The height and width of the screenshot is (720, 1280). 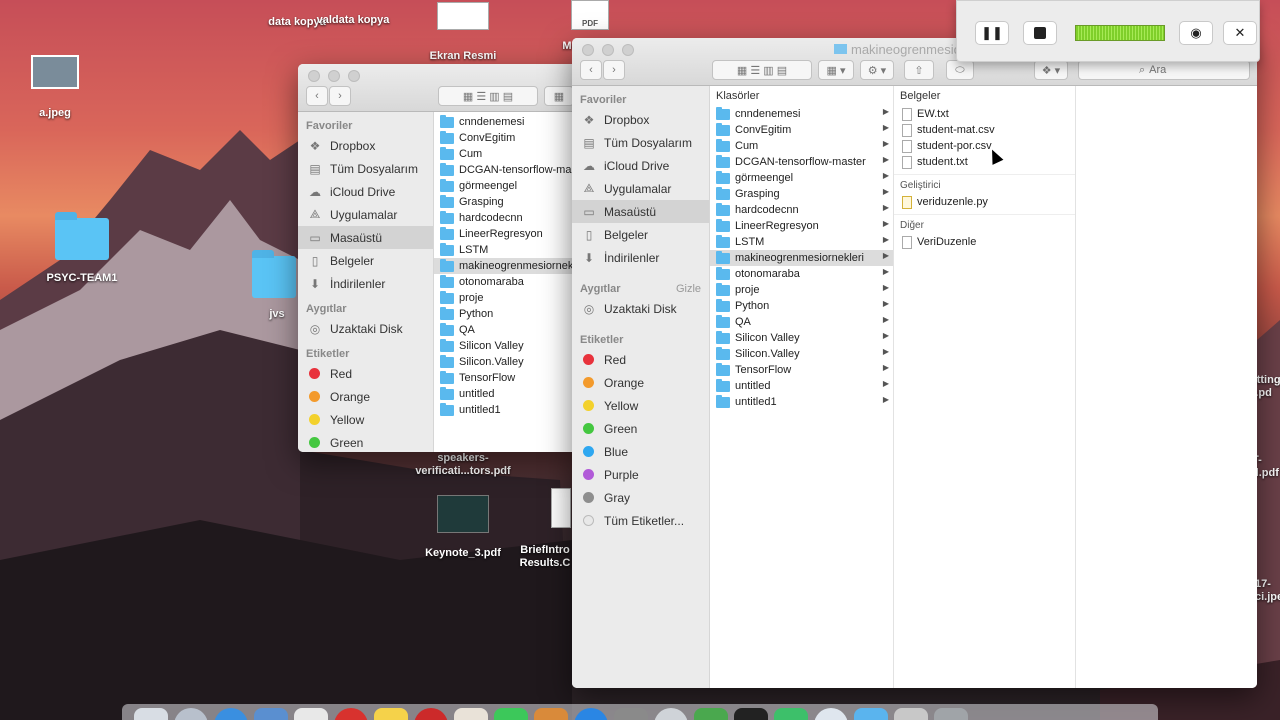 I want to click on mail-dock-icon, so click(x=271, y=714).